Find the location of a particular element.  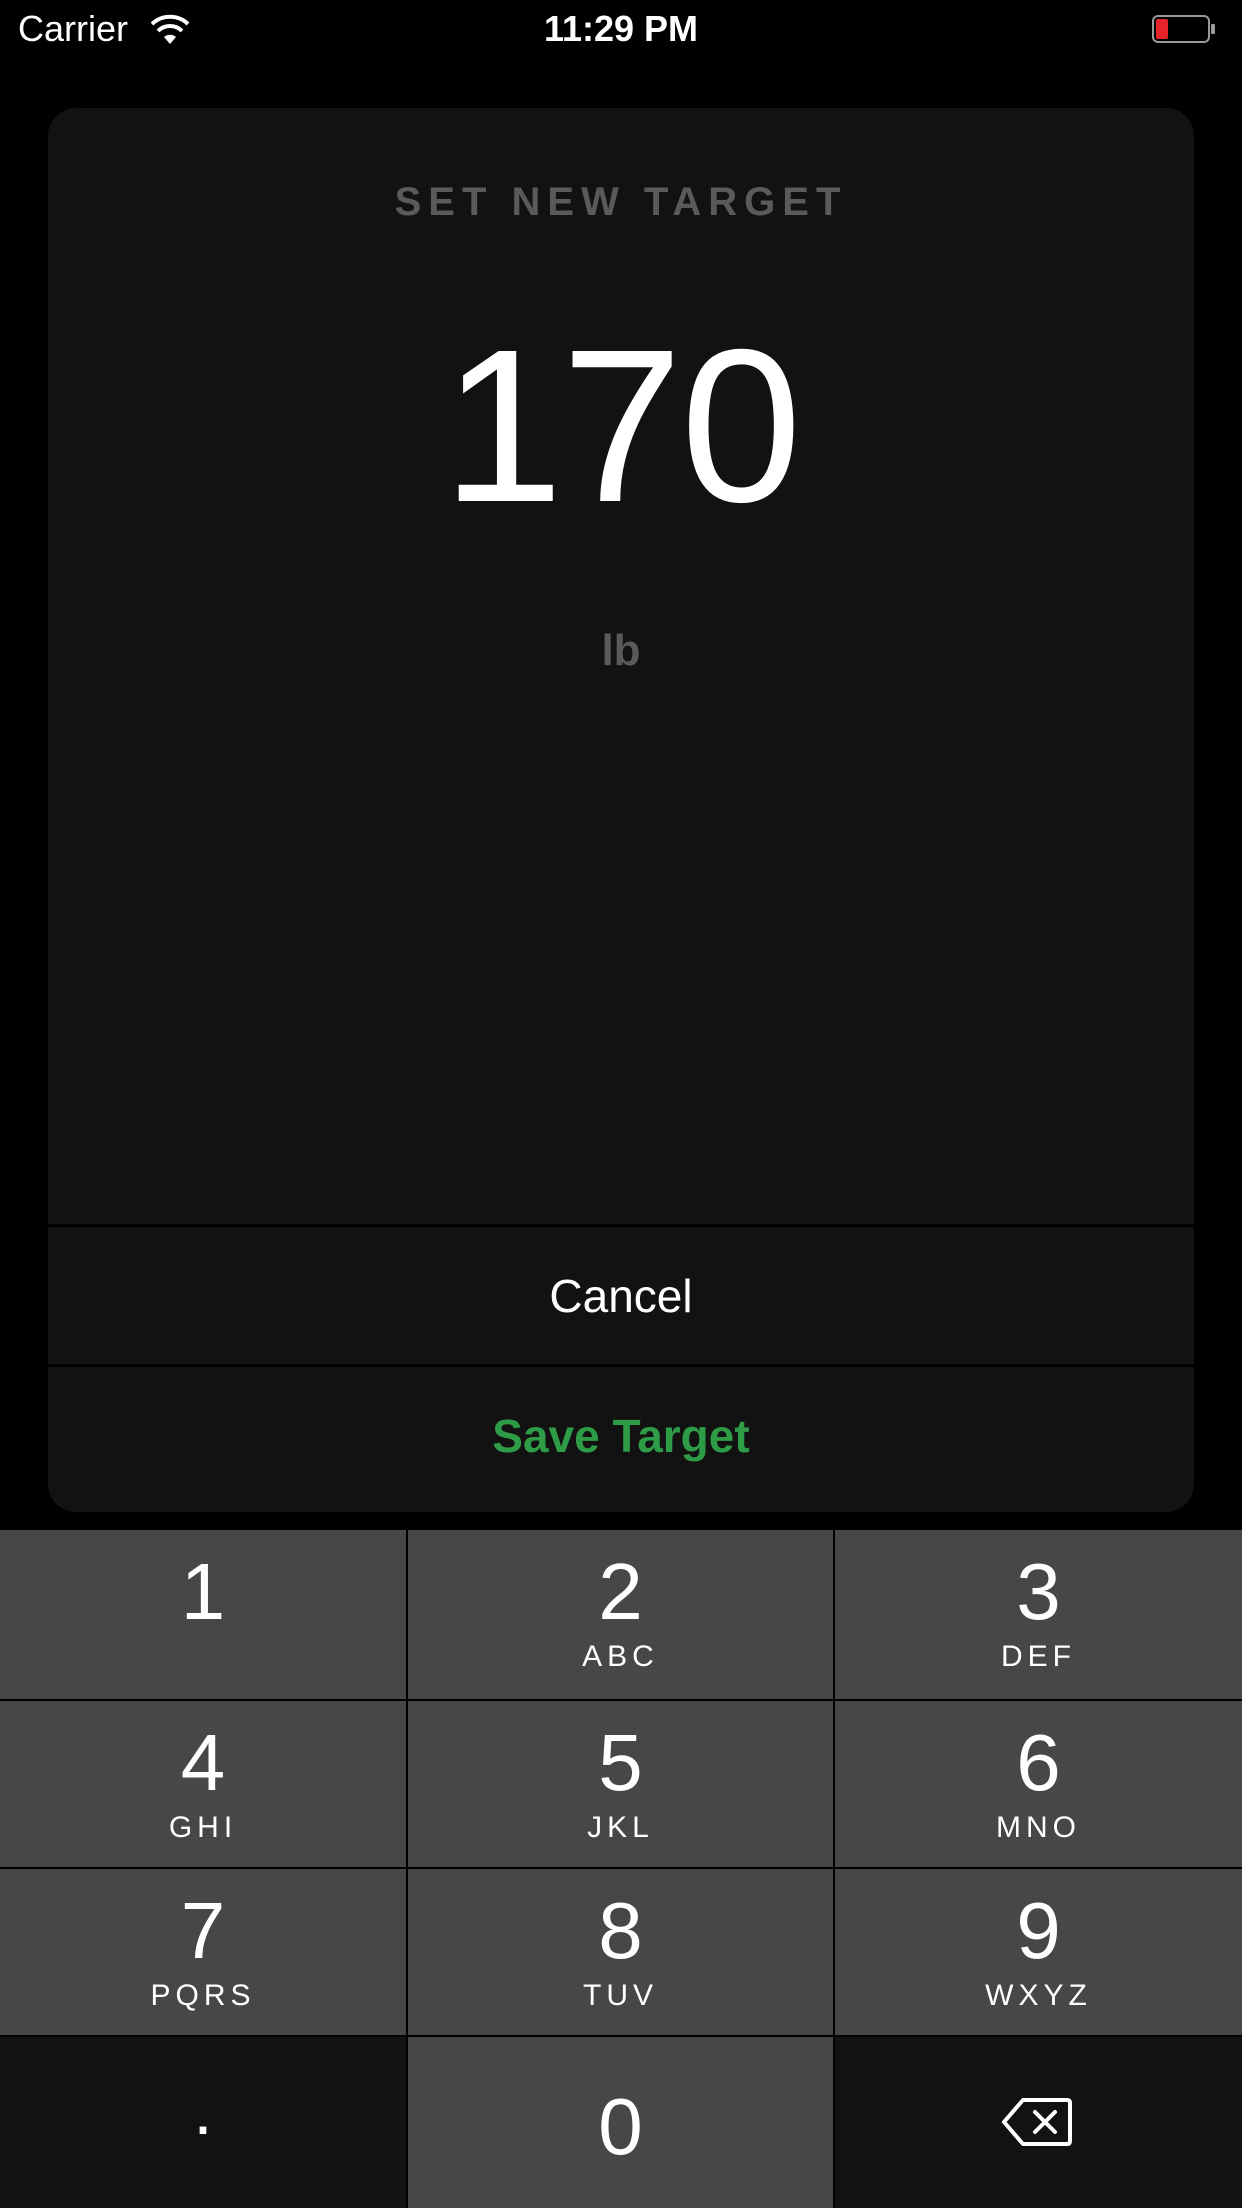

key-digit: 5 is located at coordinates (620, 1762).